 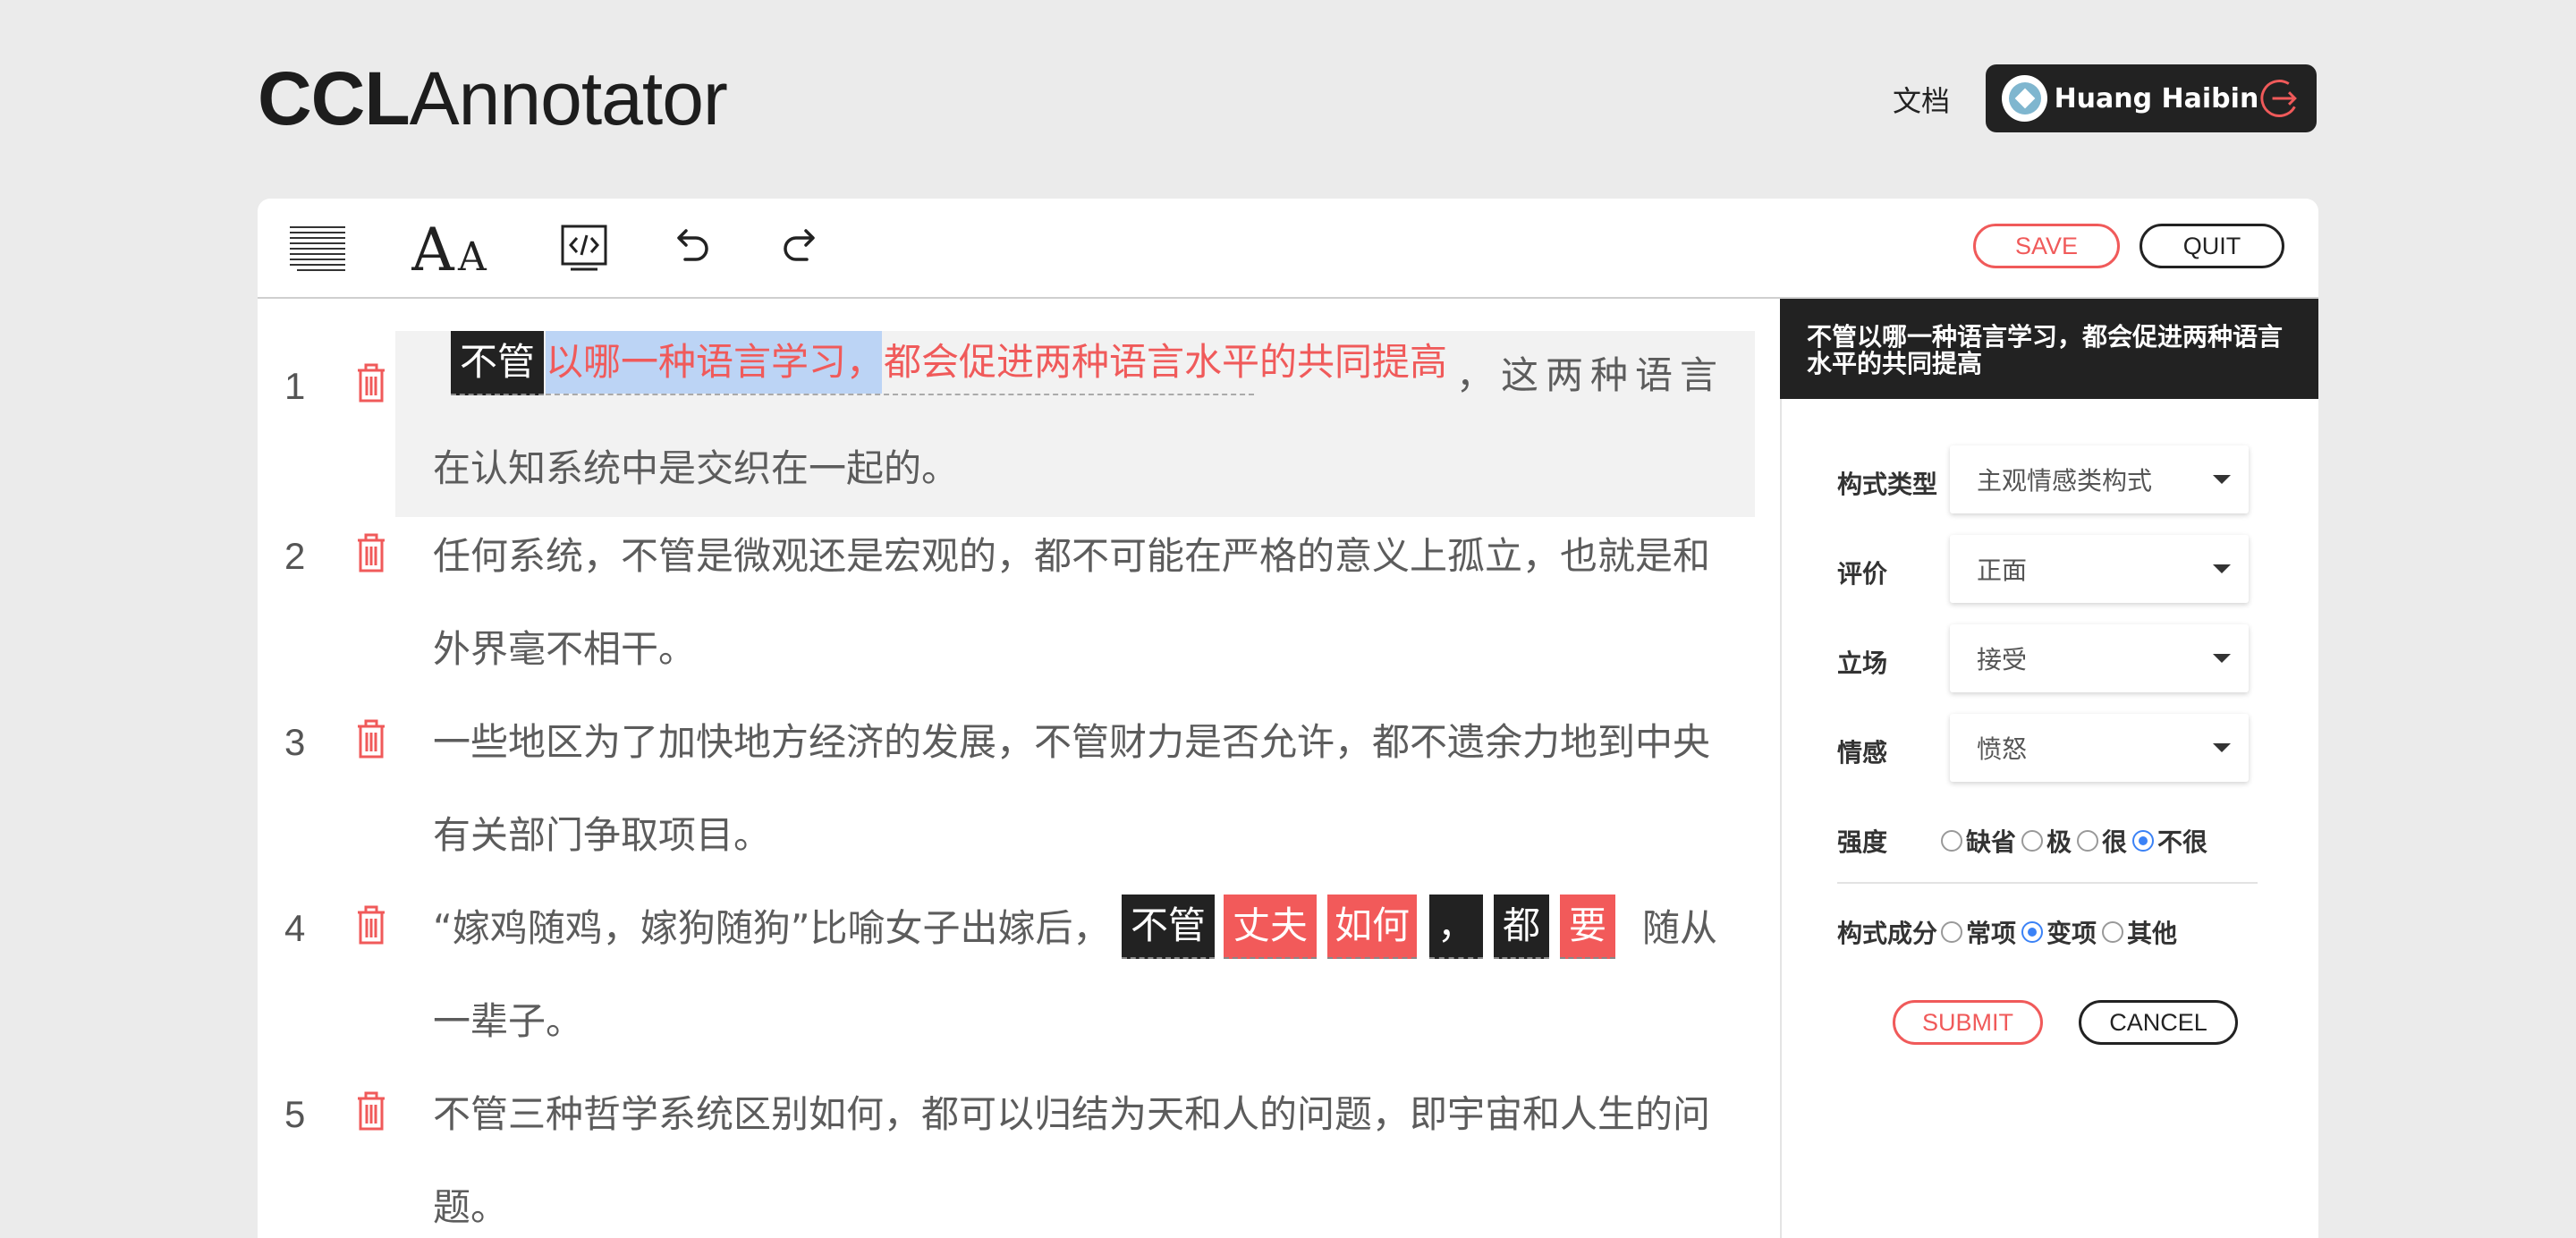 I want to click on component-radio-selected, so click(x=2032, y=932).